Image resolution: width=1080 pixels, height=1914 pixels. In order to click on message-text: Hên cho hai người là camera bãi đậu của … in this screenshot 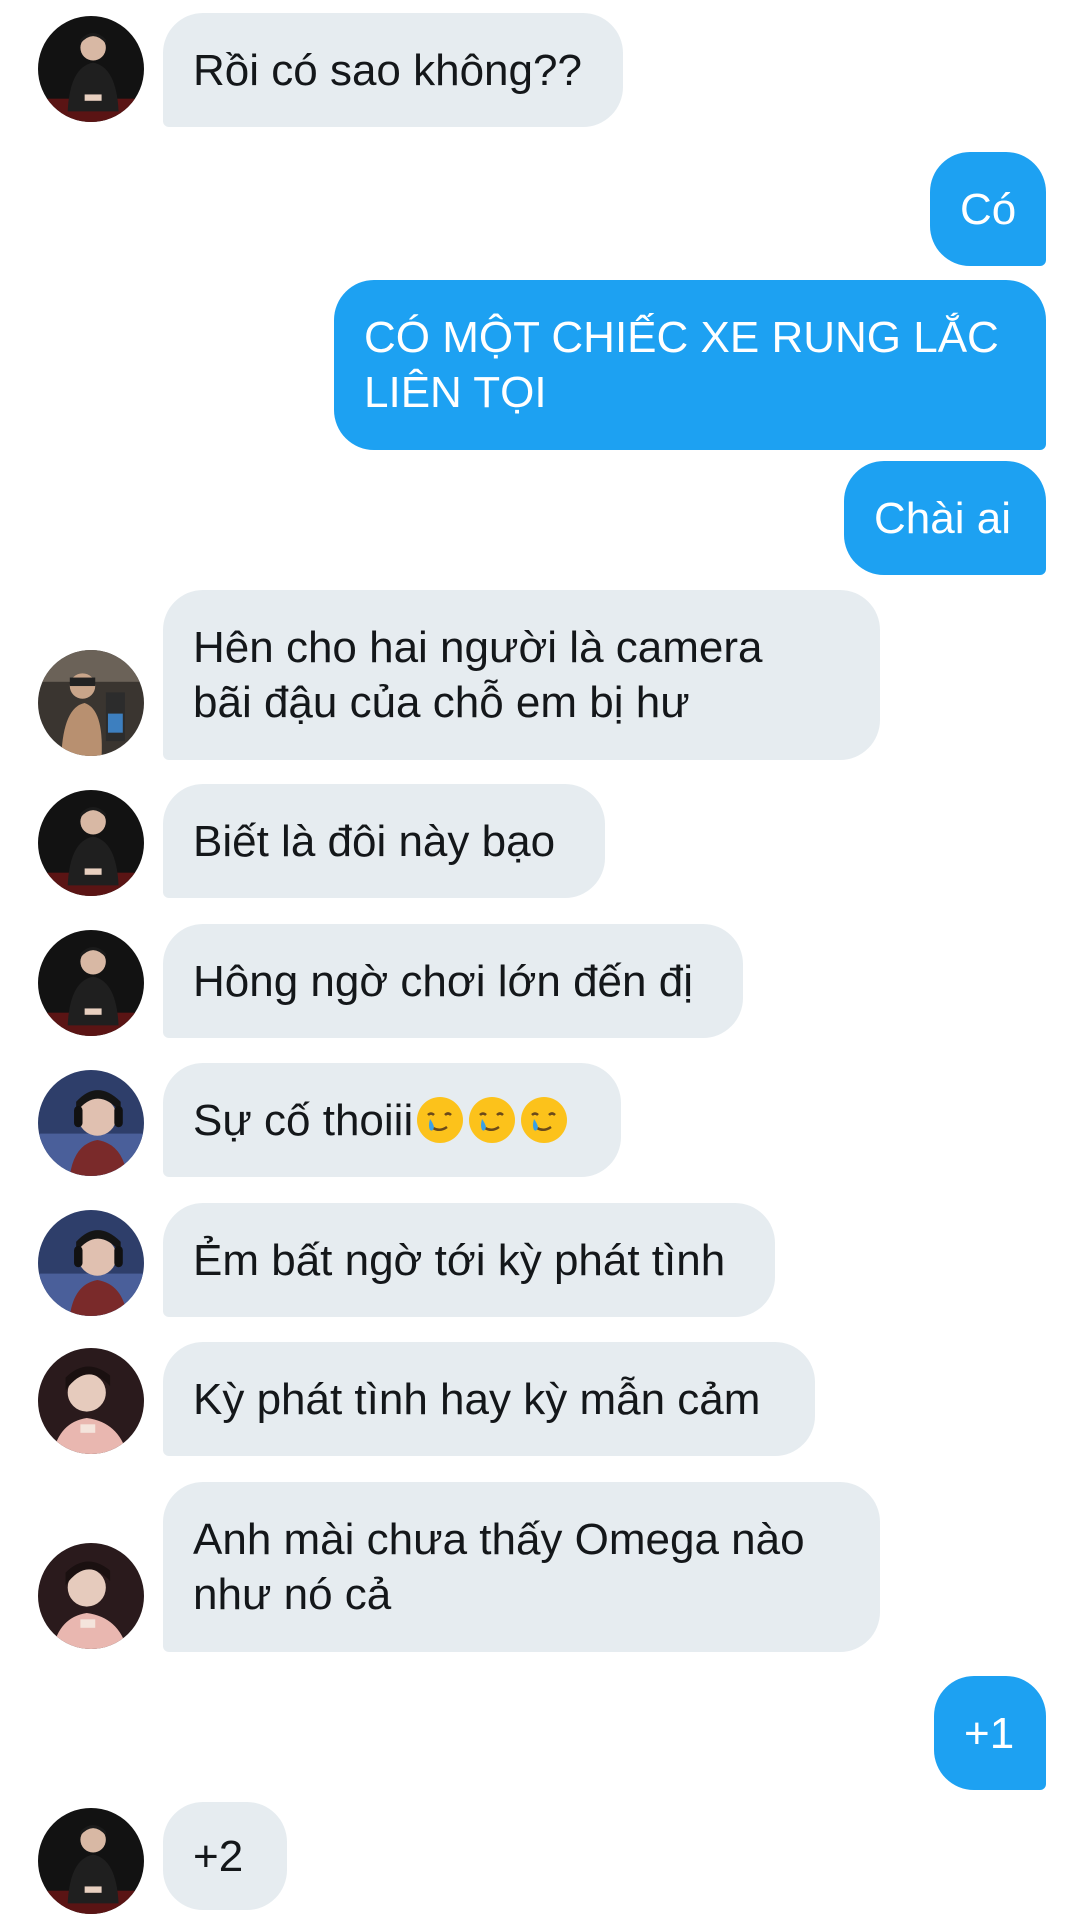, I will do `click(478, 675)`.